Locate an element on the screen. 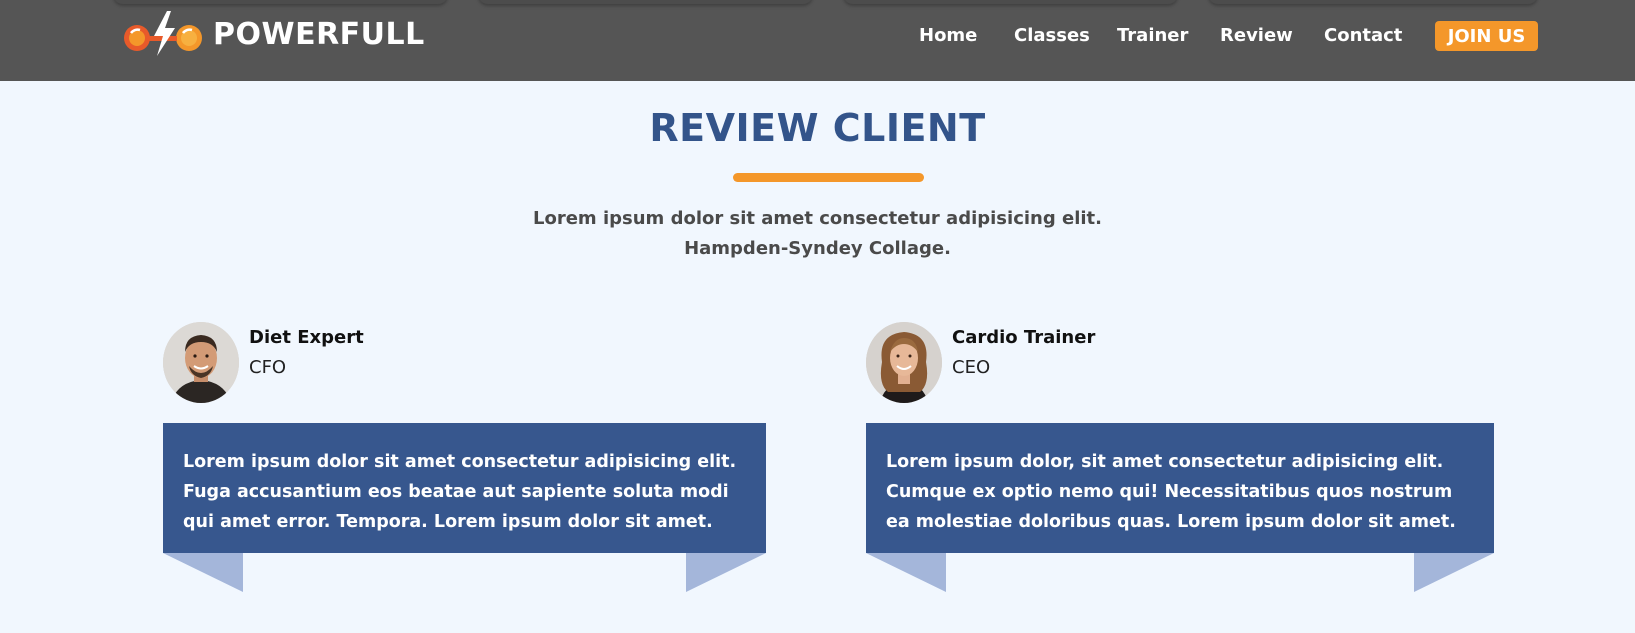 The image size is (1635, 633). section-subtitle-line2: Hampden-Syndey Collage. is located at coordinates (817, 248).